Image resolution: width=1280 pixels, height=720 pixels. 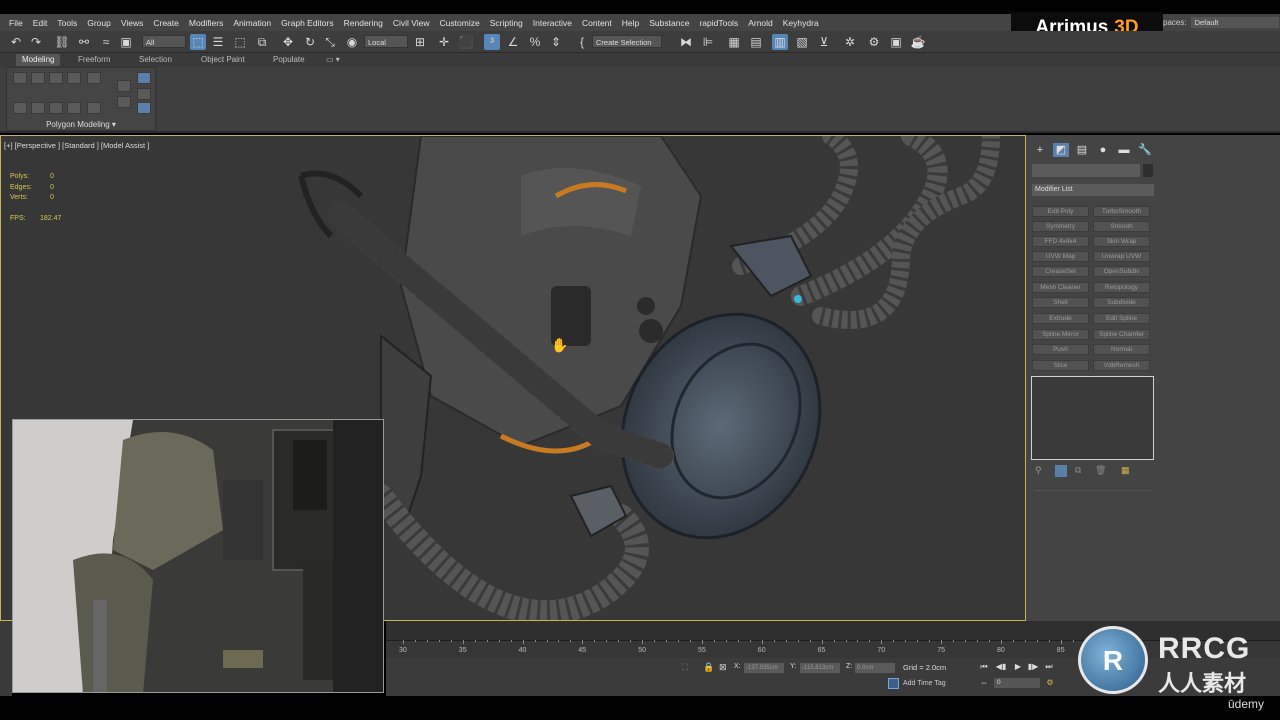 What do you see at coordinates (444, 42) in the screenshot?
I see `select-manipulate-icon: ✛` at bounding box center [444, 42].